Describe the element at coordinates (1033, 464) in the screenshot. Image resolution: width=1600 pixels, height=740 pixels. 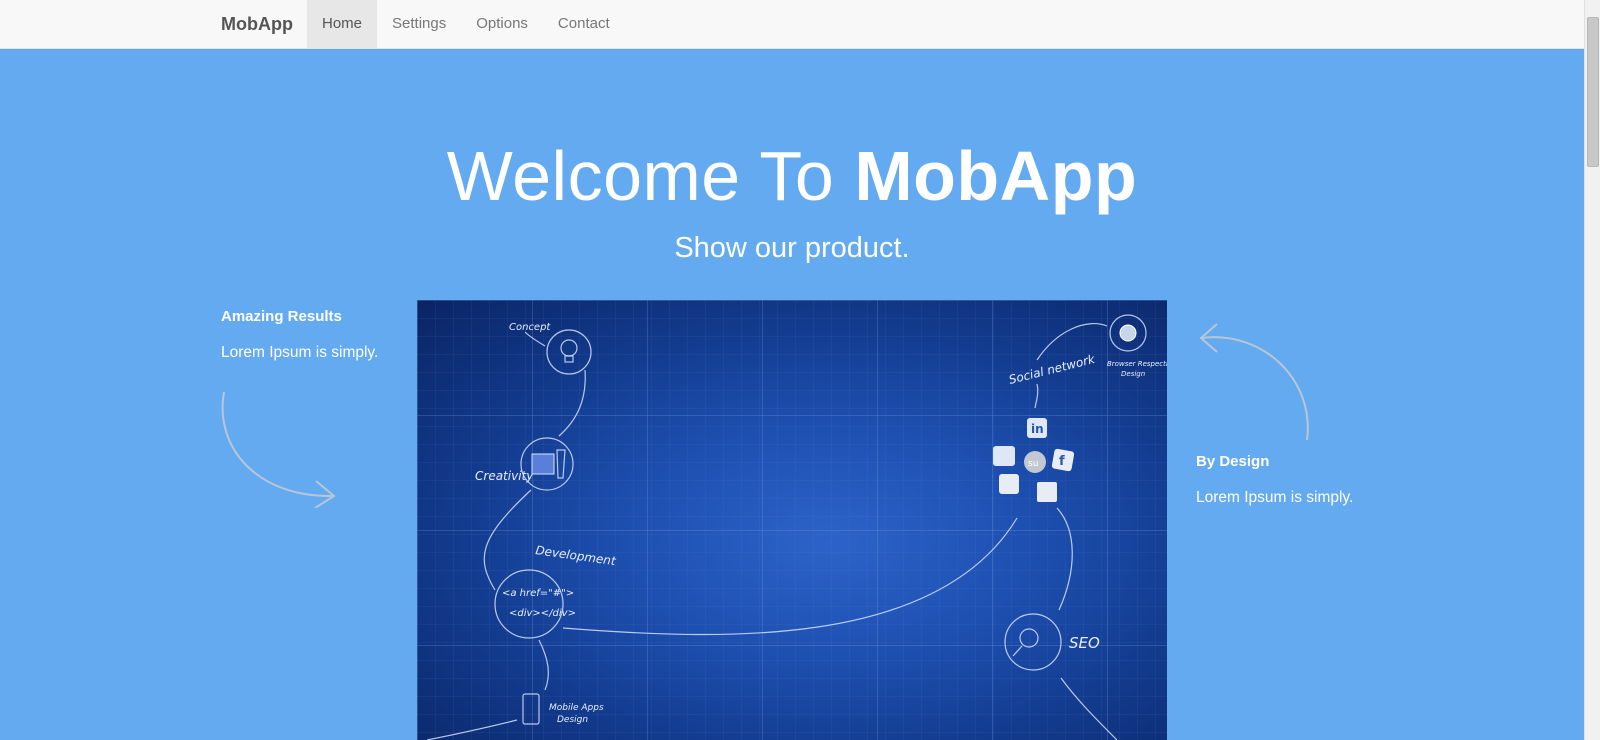
I see `stumbleupon-icon-text: su` at that location.